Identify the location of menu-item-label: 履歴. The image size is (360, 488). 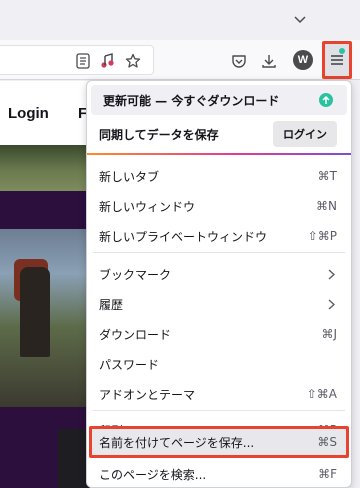
(111, 304).